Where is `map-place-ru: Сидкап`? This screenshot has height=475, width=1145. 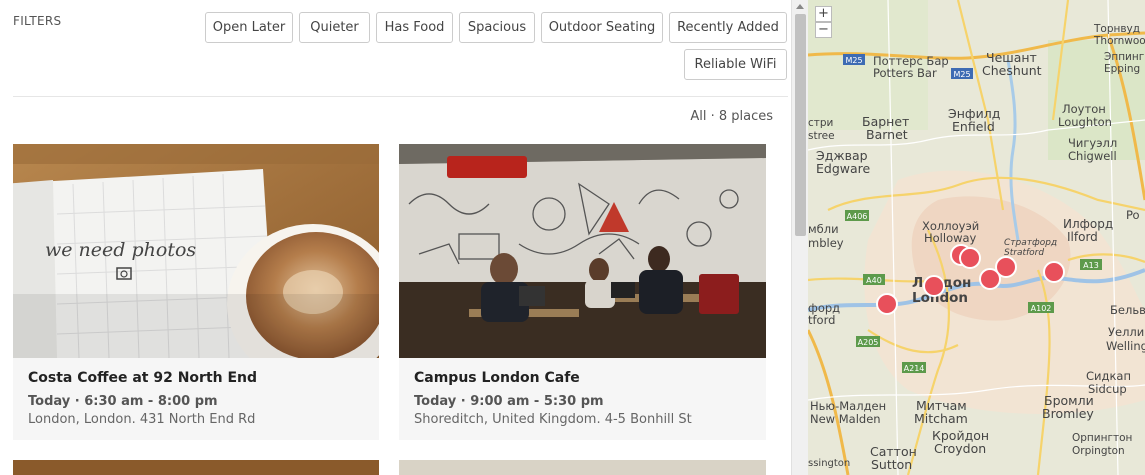
map-place-ru: Сидкап is located at coordinates (1108, 376).